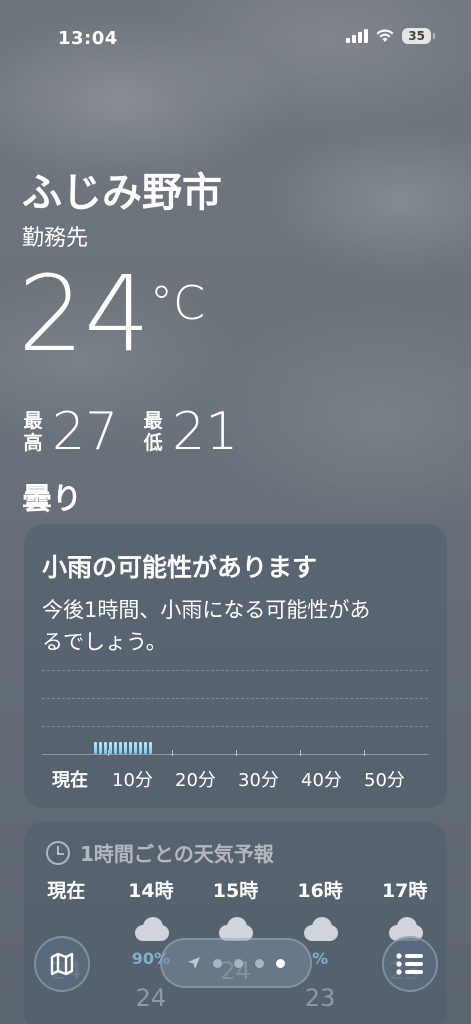 This screenshot has width=471, height=1024. What do you see at coordinates (320, 998) in the screenshot?
I see `hour-temp: 23` at bounding box center [320, 998].